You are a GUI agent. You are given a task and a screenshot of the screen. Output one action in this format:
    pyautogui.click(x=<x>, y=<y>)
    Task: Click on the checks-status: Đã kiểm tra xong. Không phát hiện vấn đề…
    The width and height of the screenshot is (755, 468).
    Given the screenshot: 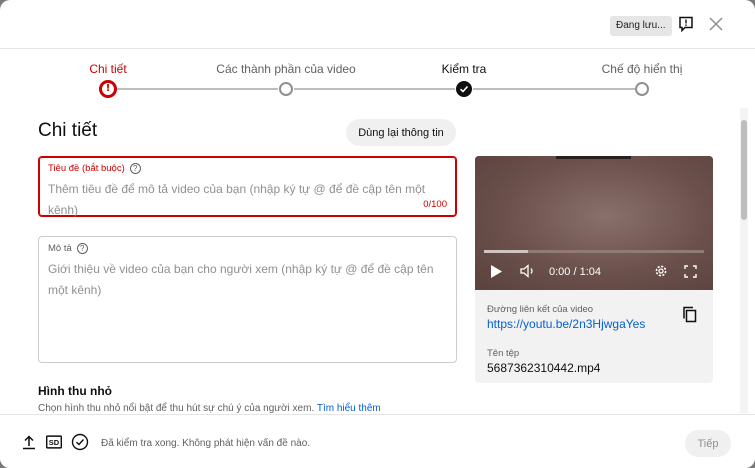 What is the action you would take?
    pyautogui.click(x=206, y=443)
    